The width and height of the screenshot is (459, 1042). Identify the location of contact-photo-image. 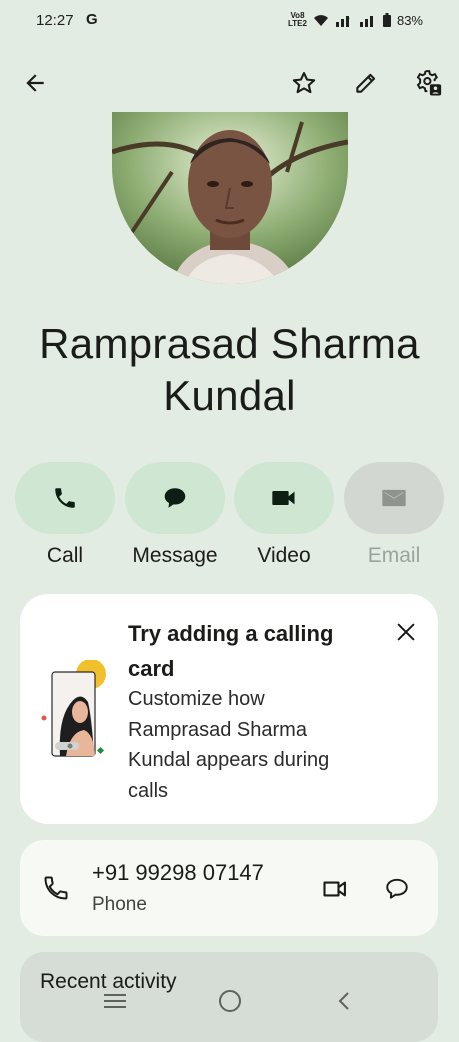
(230, 198).